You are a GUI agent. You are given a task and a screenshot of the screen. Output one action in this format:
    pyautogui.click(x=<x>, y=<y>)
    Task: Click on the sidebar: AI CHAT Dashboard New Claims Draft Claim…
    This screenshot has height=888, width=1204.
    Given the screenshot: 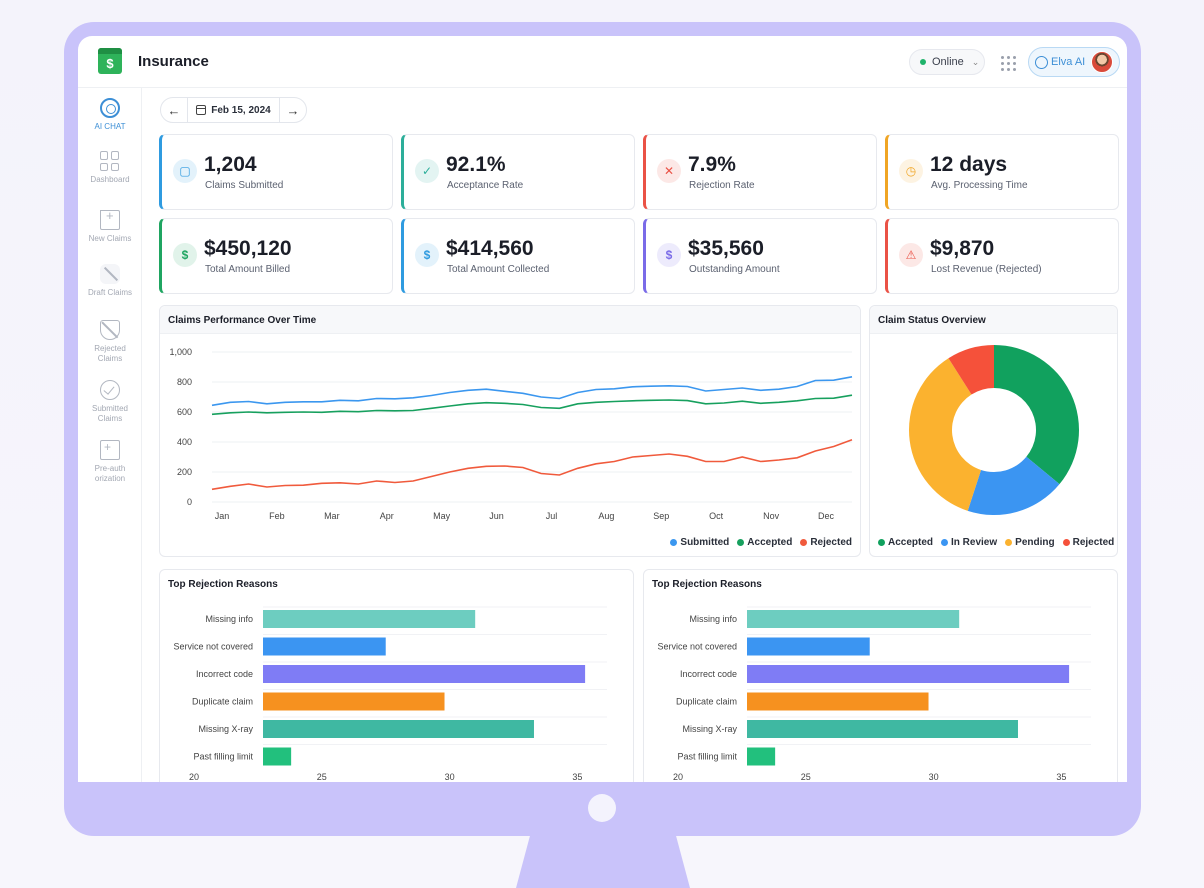 What is the action you would take?
    pyautogui.click(x=110, y=435)
    